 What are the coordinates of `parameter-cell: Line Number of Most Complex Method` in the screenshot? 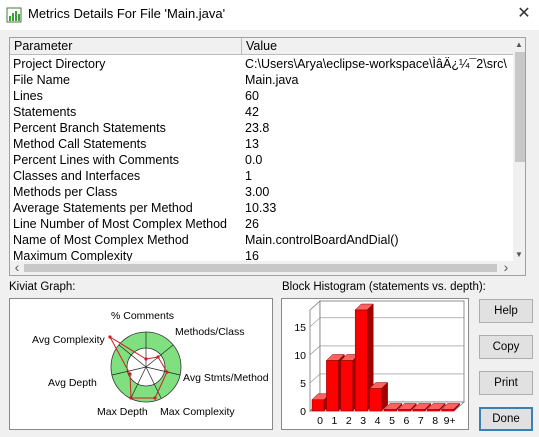 It's located at (120, 224).